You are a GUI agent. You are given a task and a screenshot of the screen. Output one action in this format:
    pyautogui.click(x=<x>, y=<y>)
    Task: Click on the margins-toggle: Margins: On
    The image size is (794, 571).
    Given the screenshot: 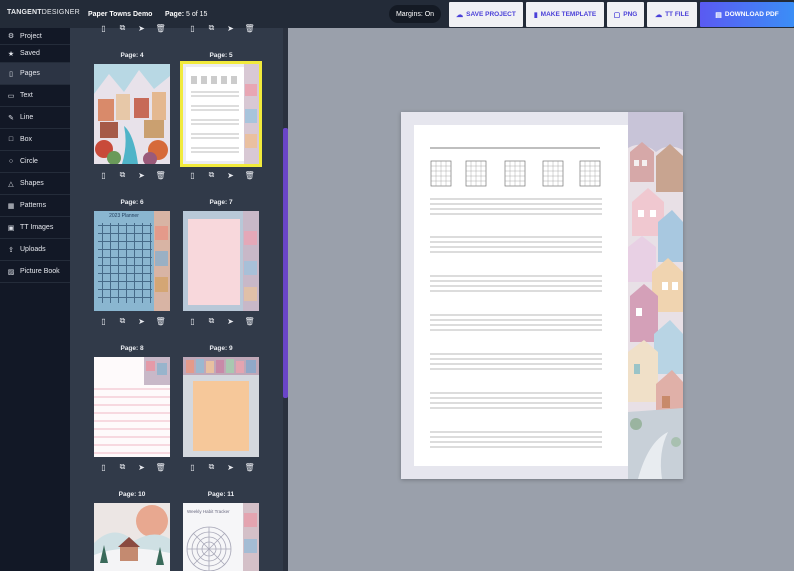 What is the action you would take?
    pyautogui.click(x=415, y=14)
    